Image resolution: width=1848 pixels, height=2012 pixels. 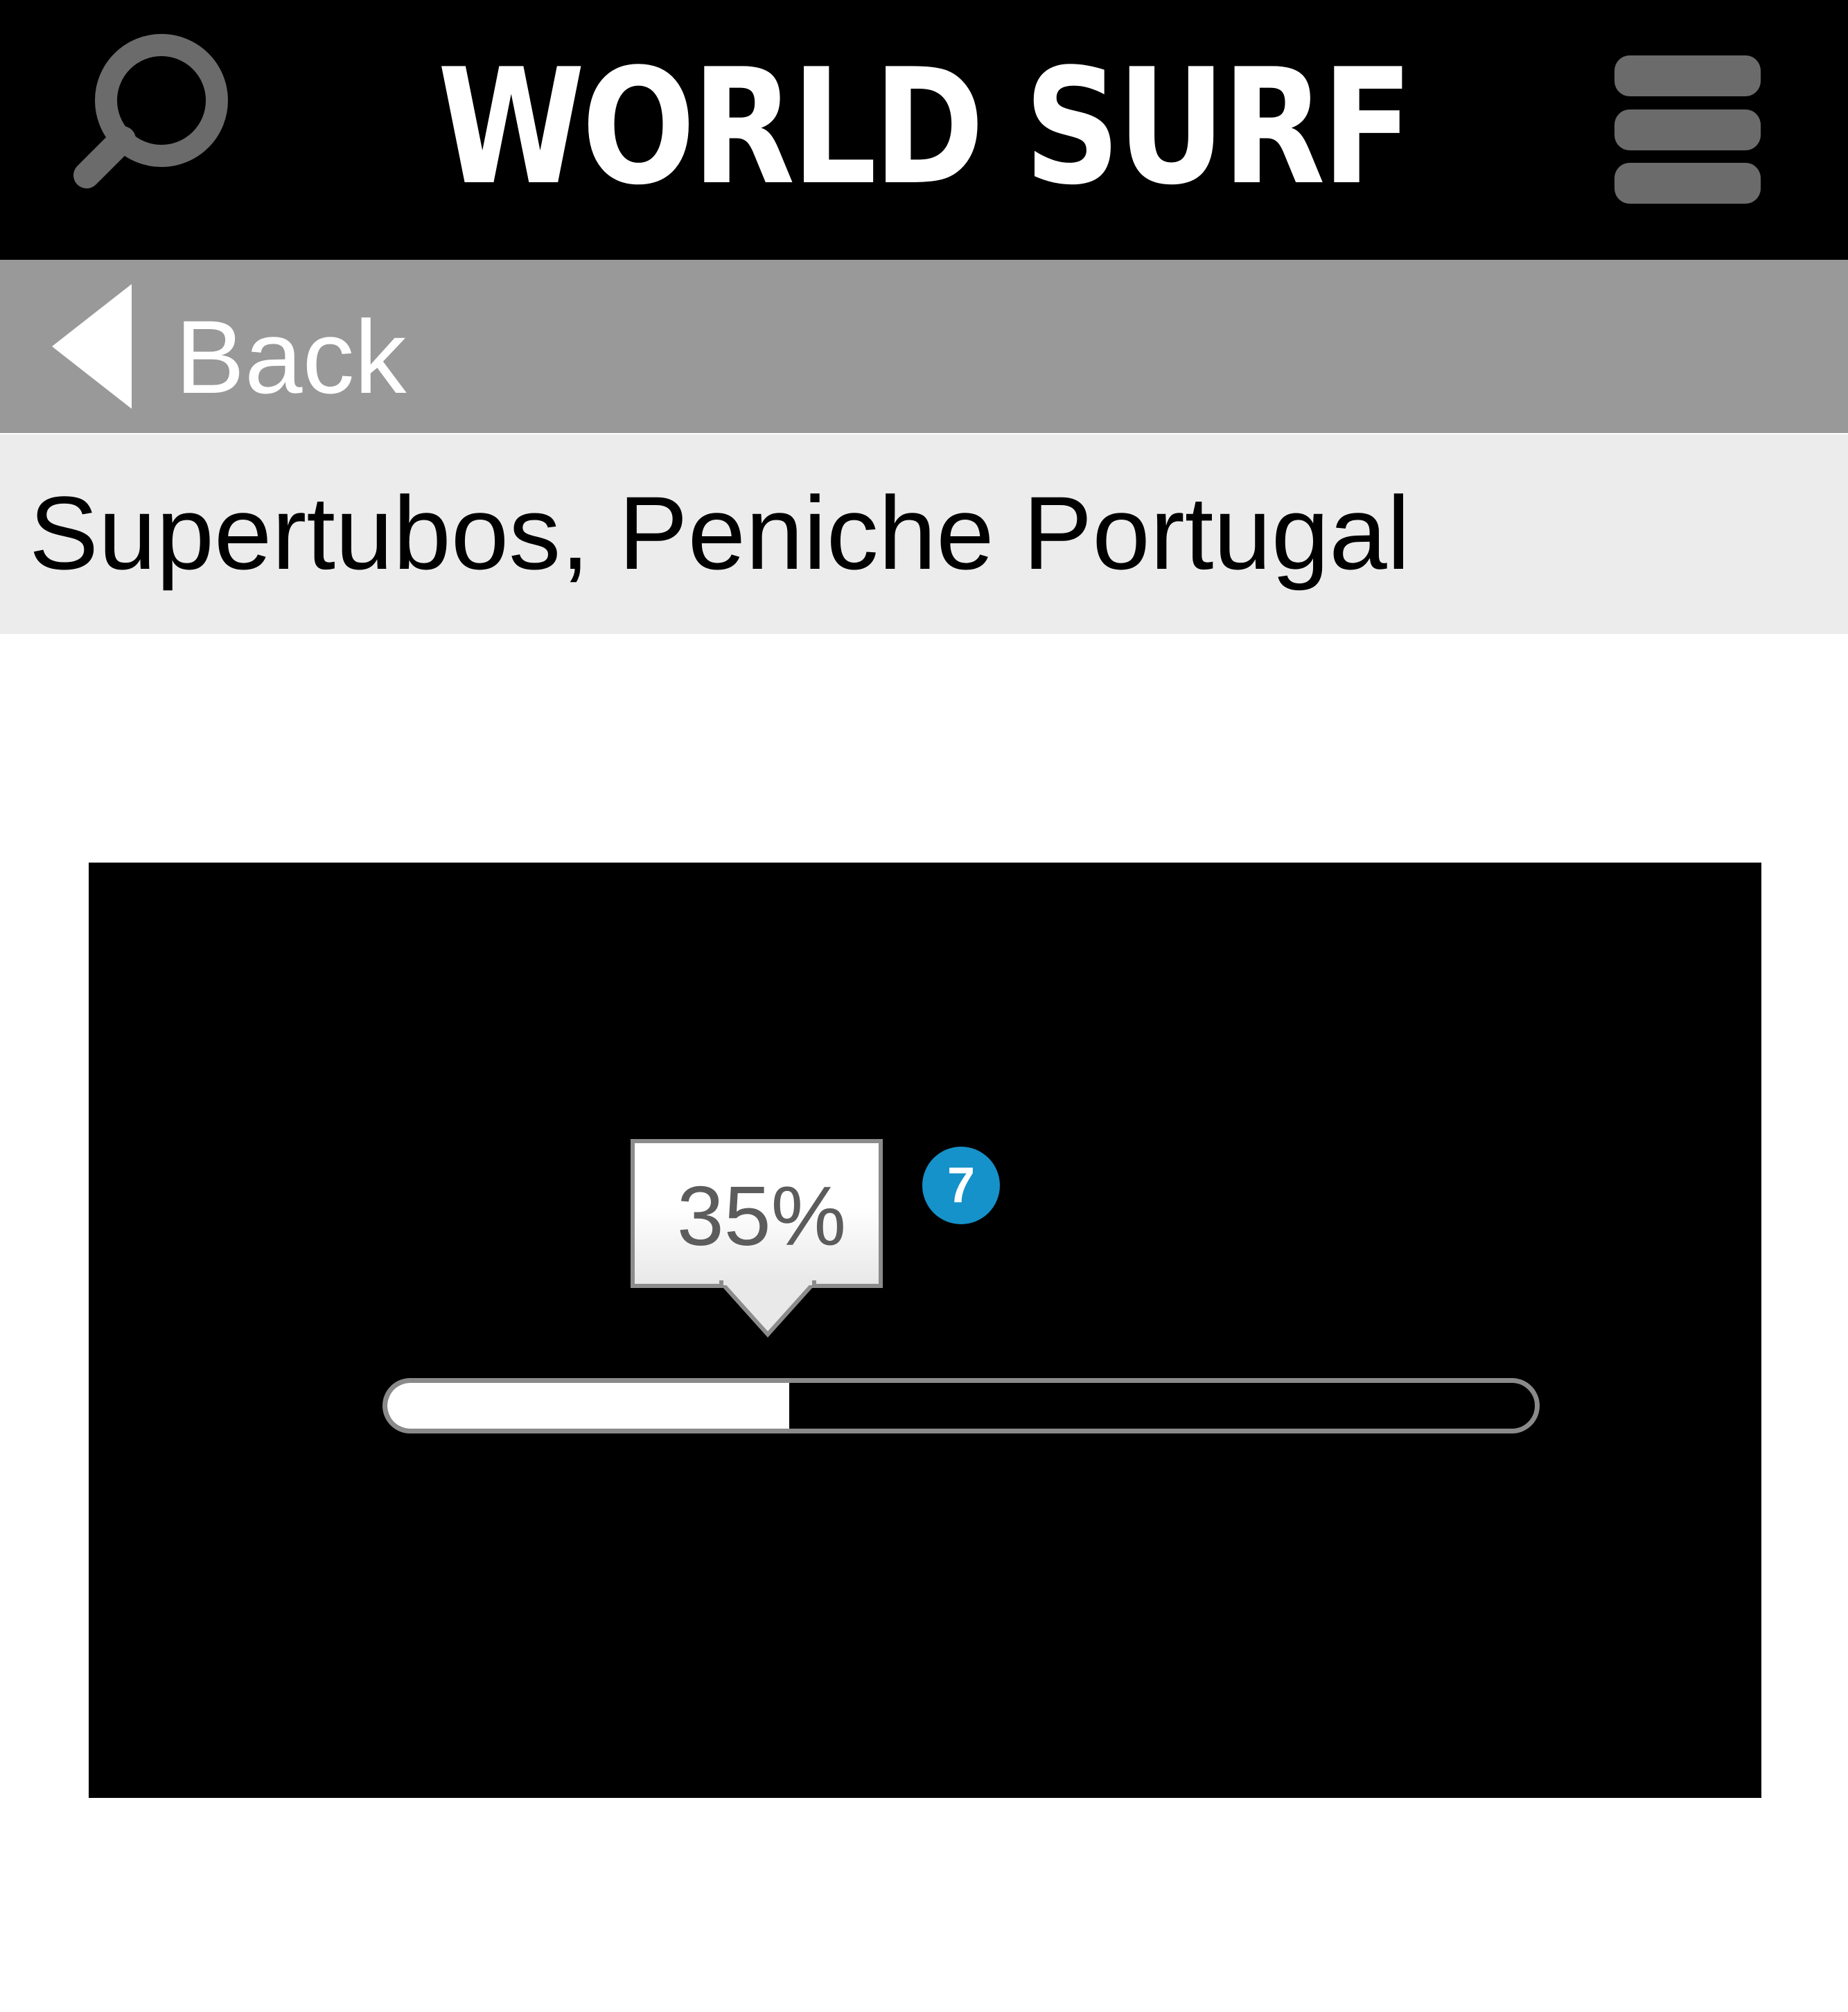 What do you see at coordinates (761, 1216) in the screenshot?
I see `progress-percent-label: 35%` at bounding box center [761, 1216].